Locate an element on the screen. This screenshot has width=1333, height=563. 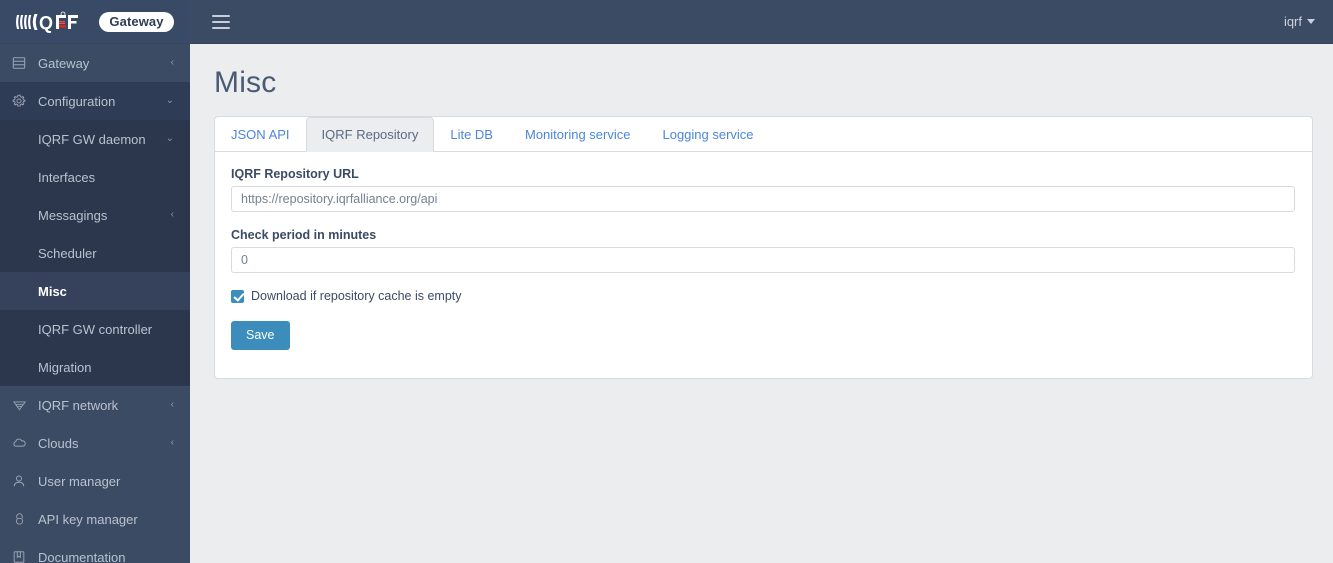
sidebar-item-messagings: Messagings ‹ is located at coordinates (95, 215).